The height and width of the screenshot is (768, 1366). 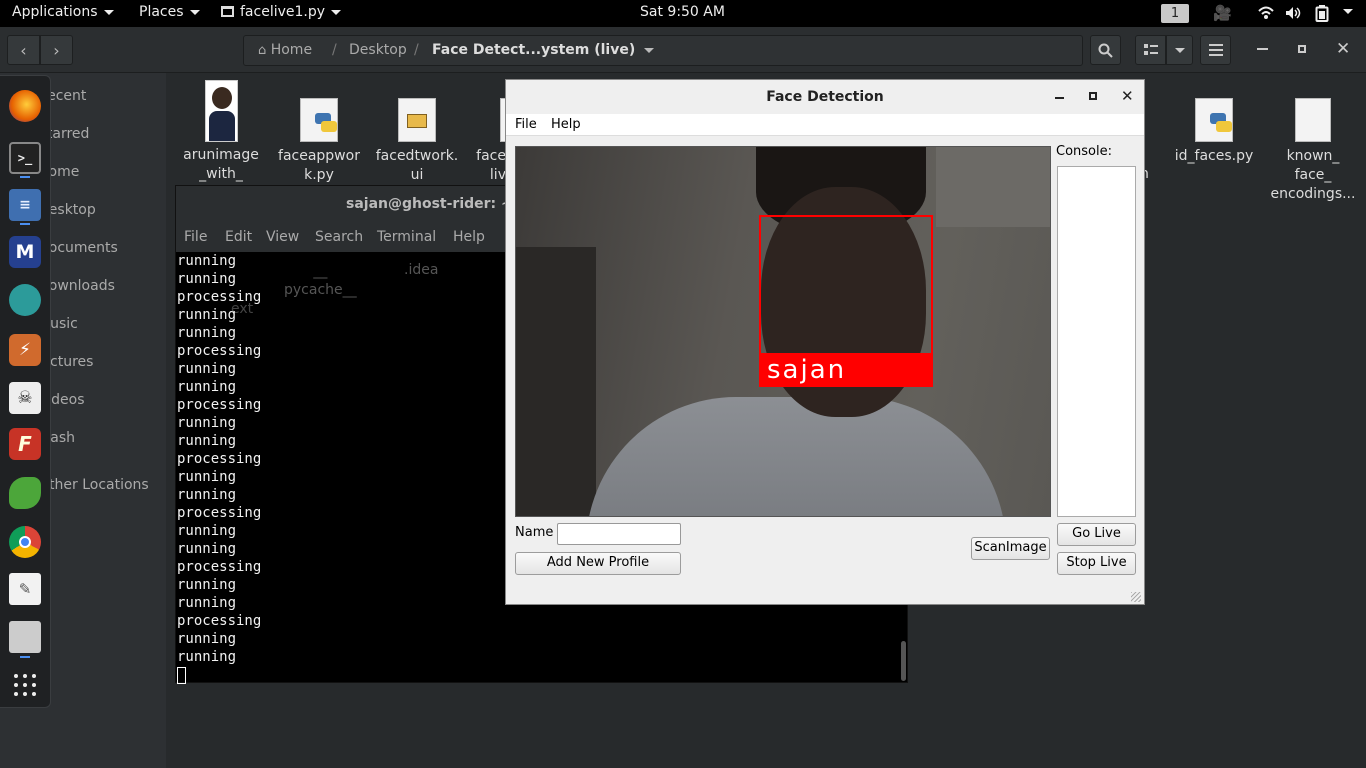 What do you see at coordinates (25, 224) in the screenshot?
I see `running-indicator` at bounding box center [25, 224].